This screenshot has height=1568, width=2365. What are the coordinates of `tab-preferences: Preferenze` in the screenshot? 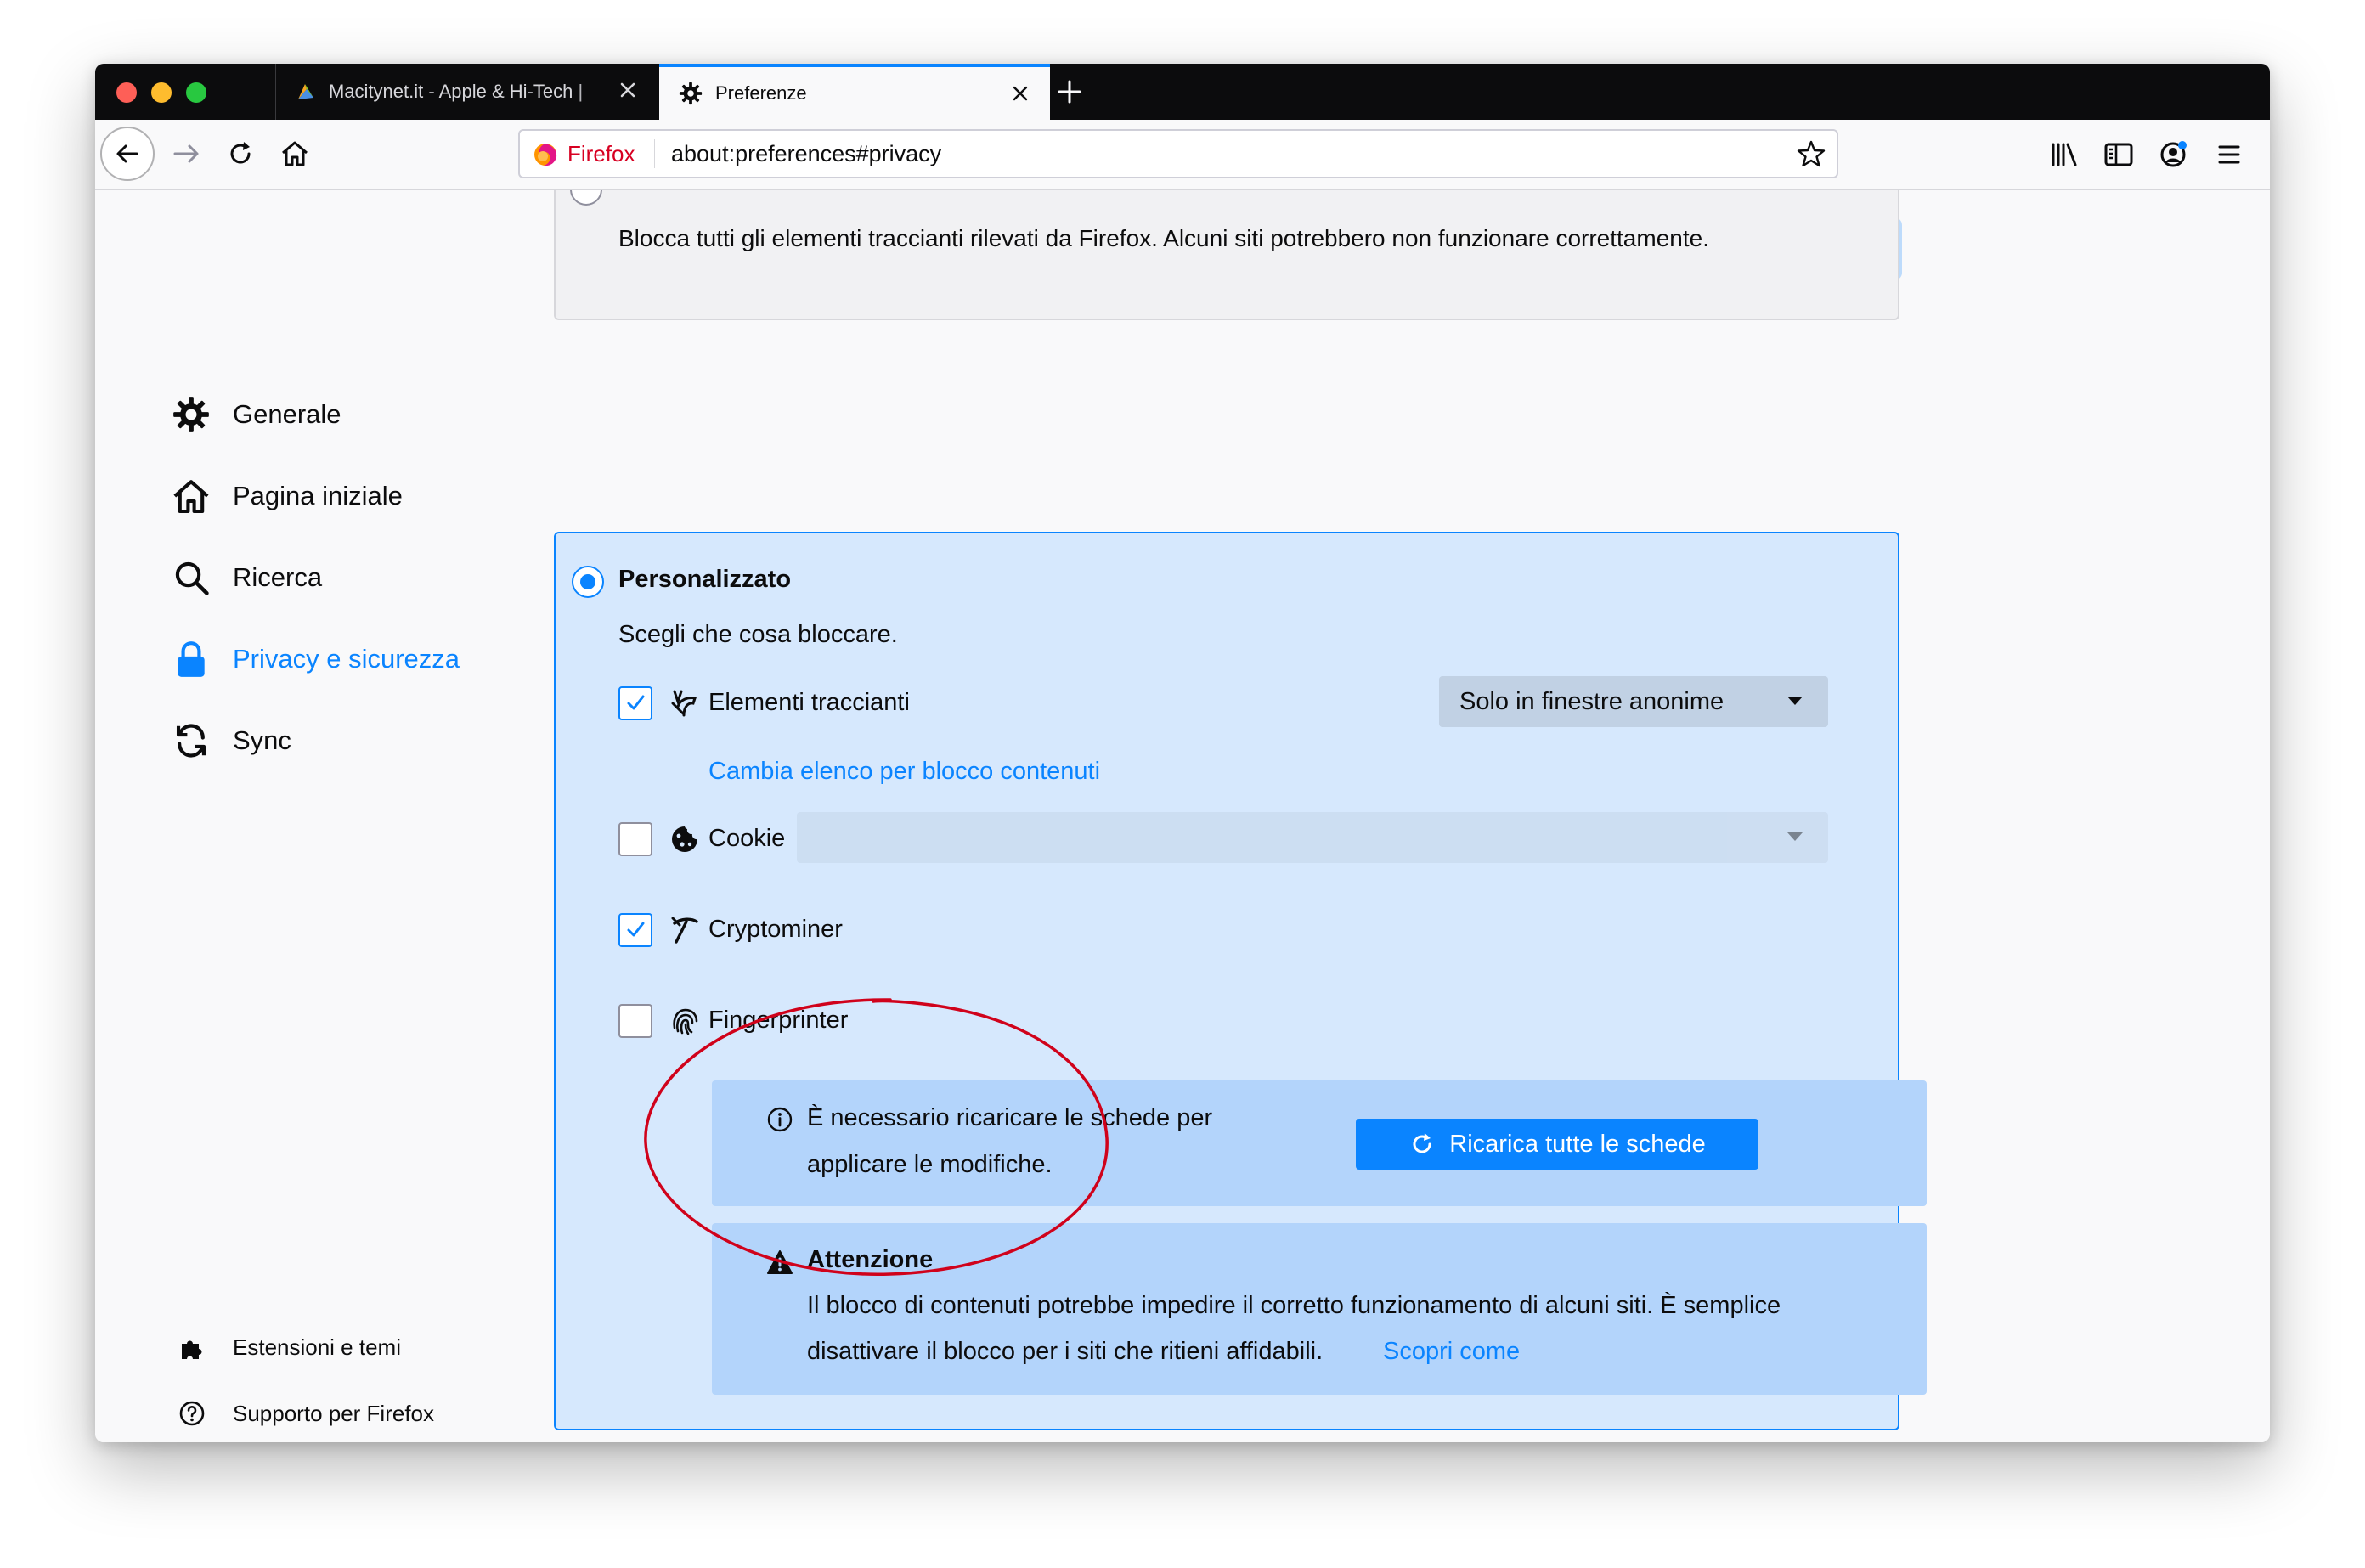 It's located at (854, 92).